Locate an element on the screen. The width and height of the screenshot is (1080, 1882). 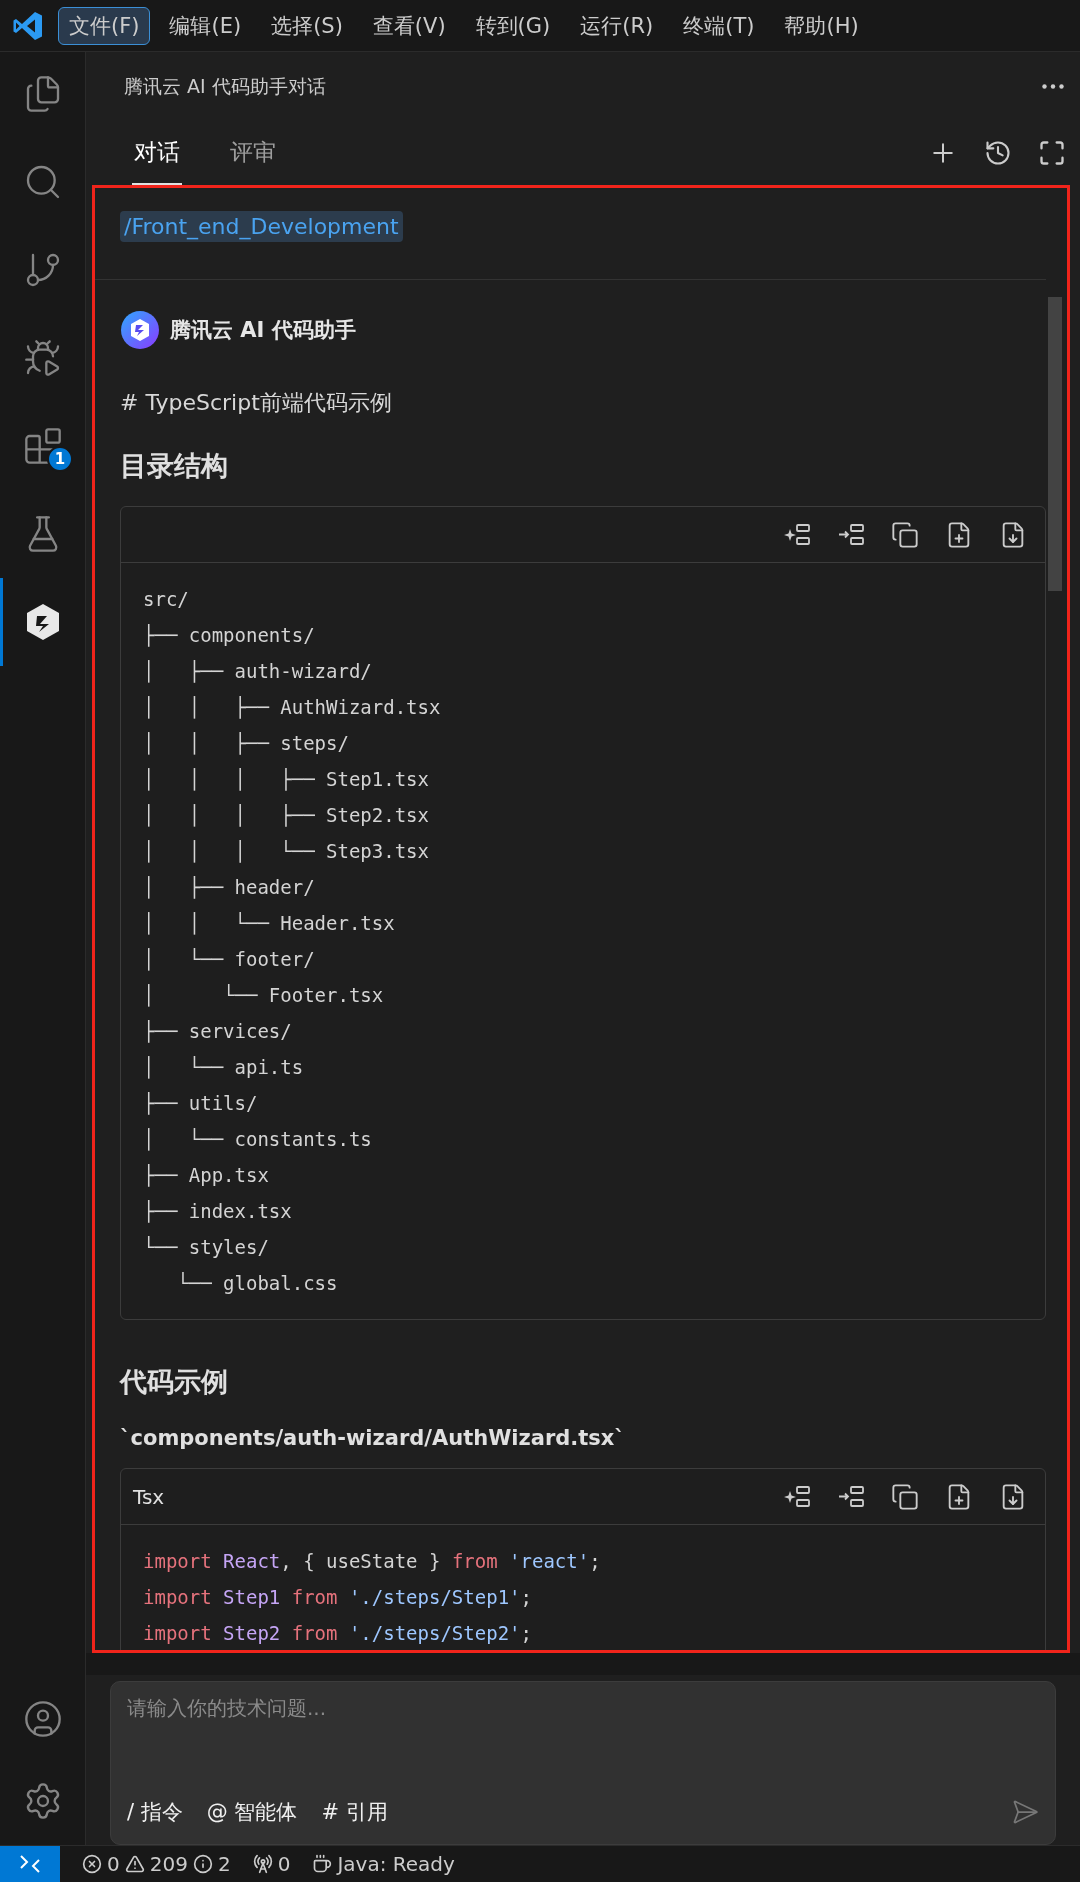
section-heading: 代码示例 is located at coordinates (174, 1382).